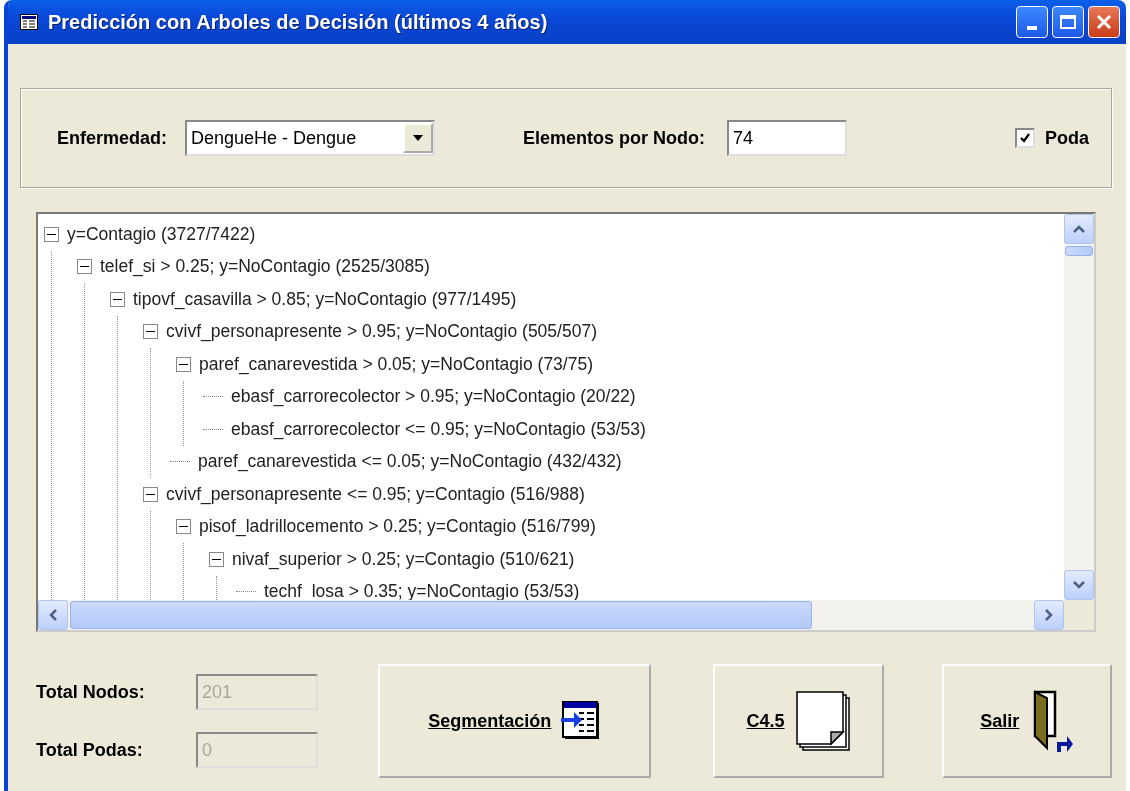 The height and width of the screenshot is (791, 1130). Describe the element at coordinates (261, 267) in the screenshot. I see `tree-item: telef_si > 0.25; y=NoContagio (2525/3085)` at that location.